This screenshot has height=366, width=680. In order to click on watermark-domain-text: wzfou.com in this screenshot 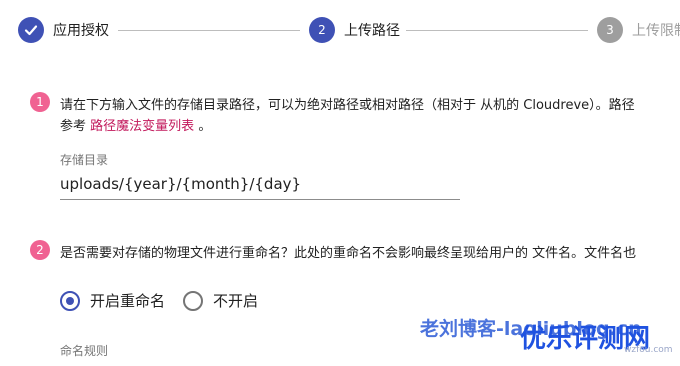, I will do `click(648, 350)`.